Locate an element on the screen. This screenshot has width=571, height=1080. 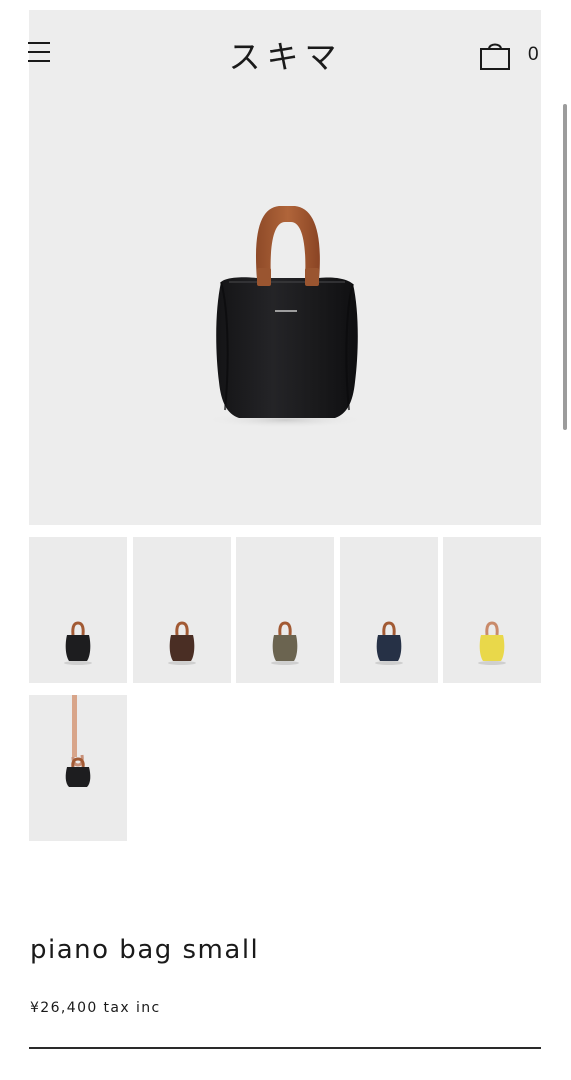
thumbnail-brown is located at coordinates (182, 610).